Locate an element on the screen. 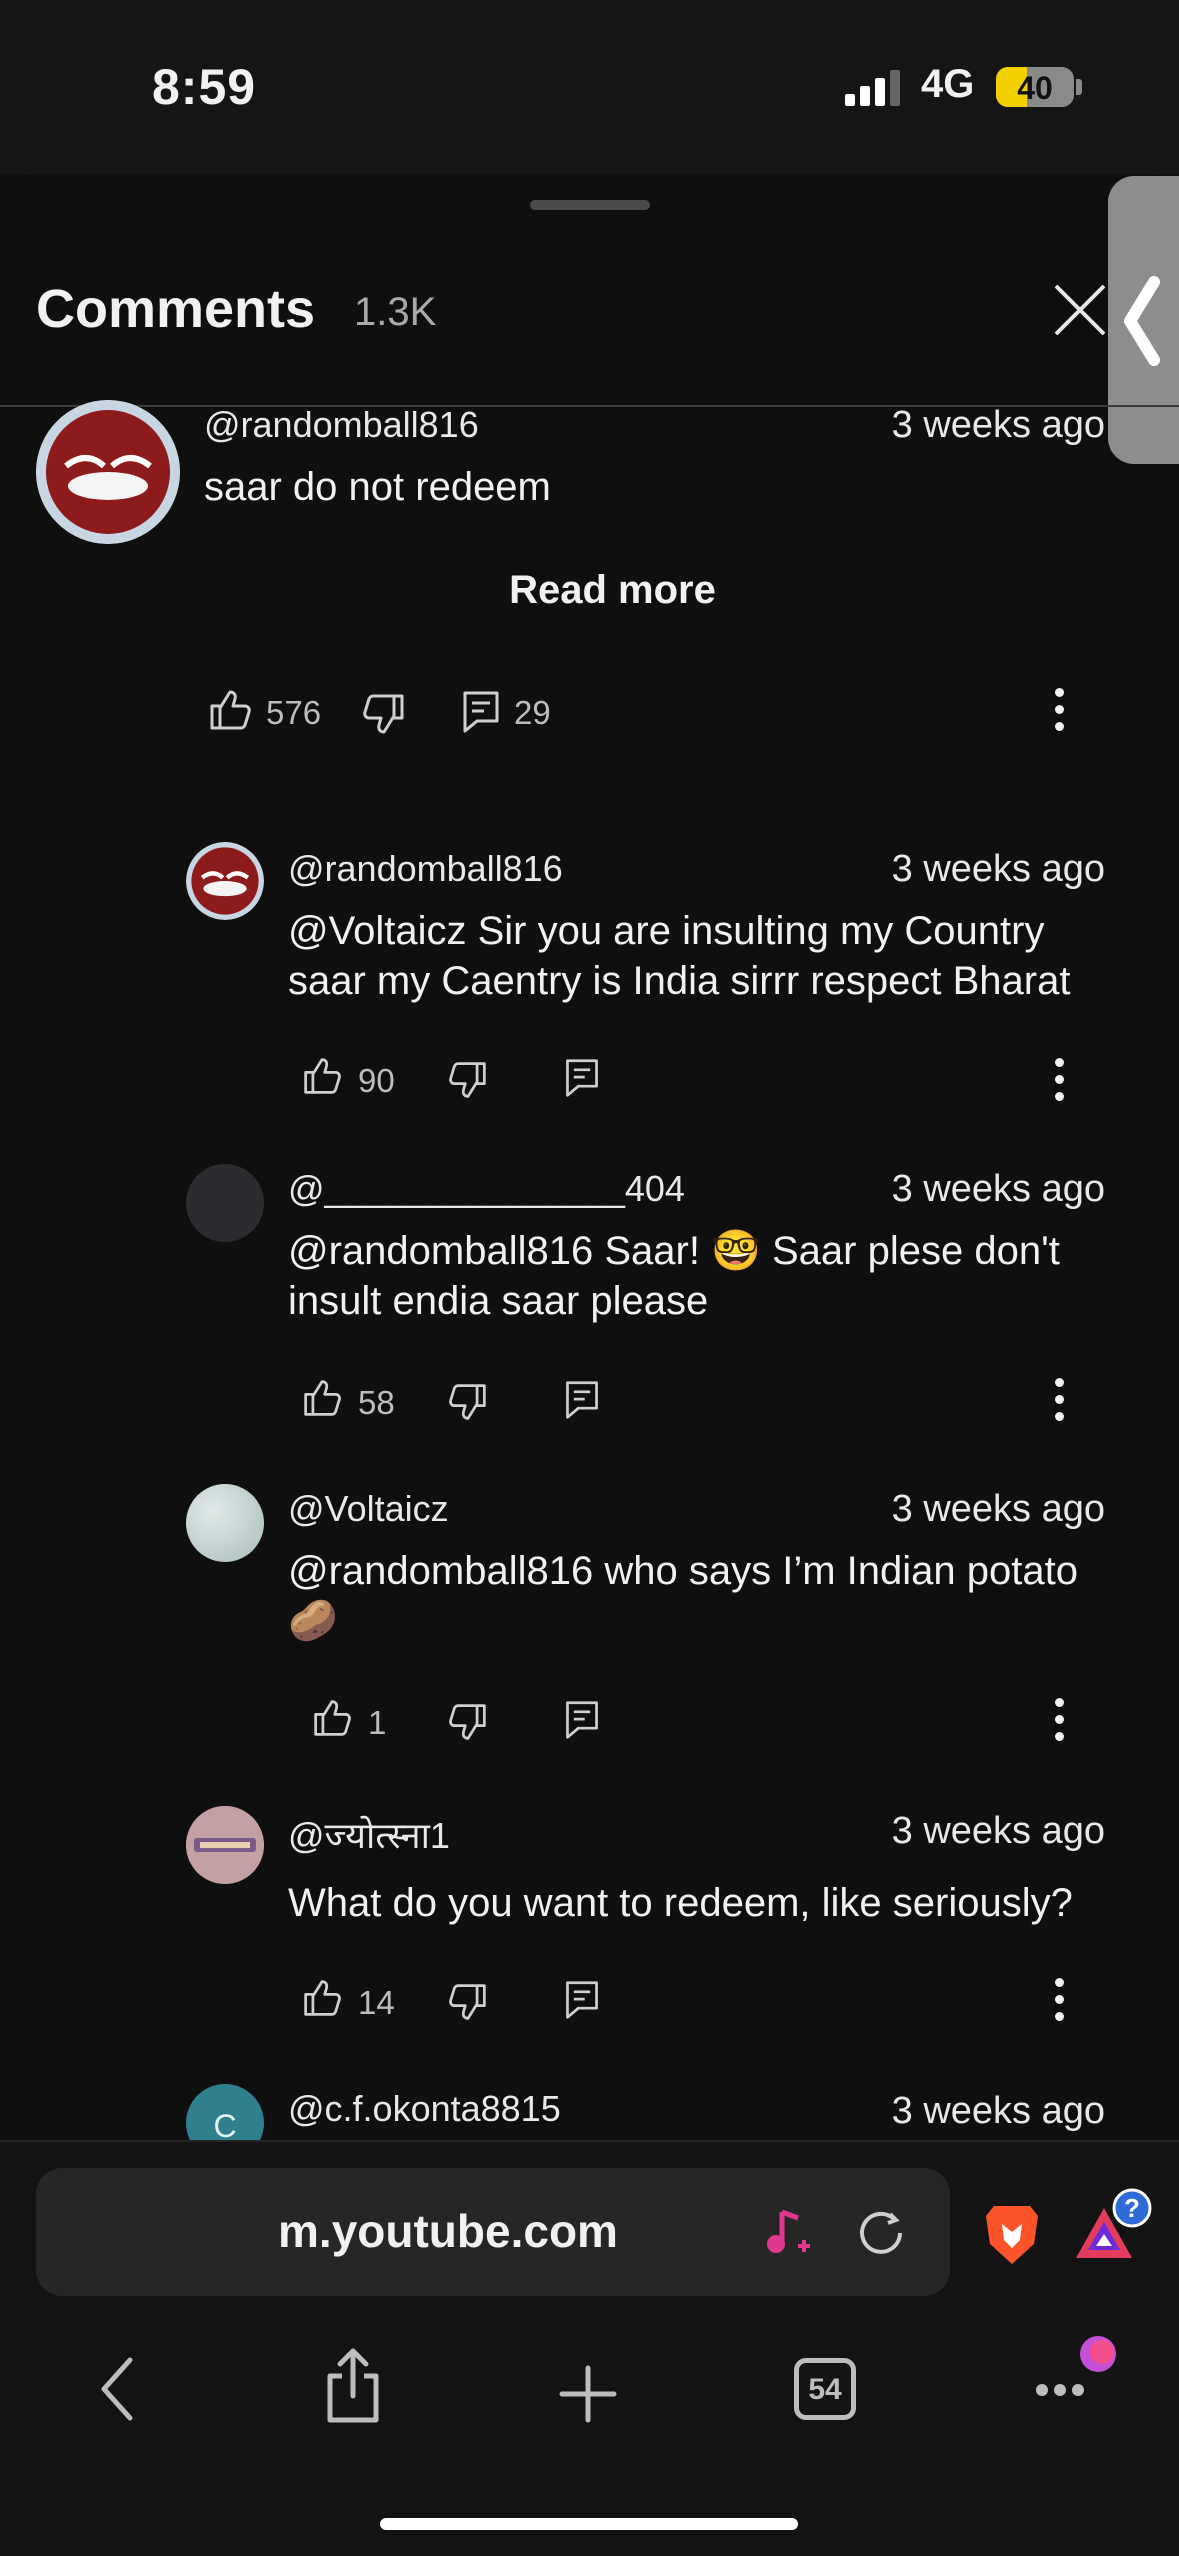 This screenshot has width=1179, height=2556. brave-shield-icon is located at coordinates (1012, 2234).